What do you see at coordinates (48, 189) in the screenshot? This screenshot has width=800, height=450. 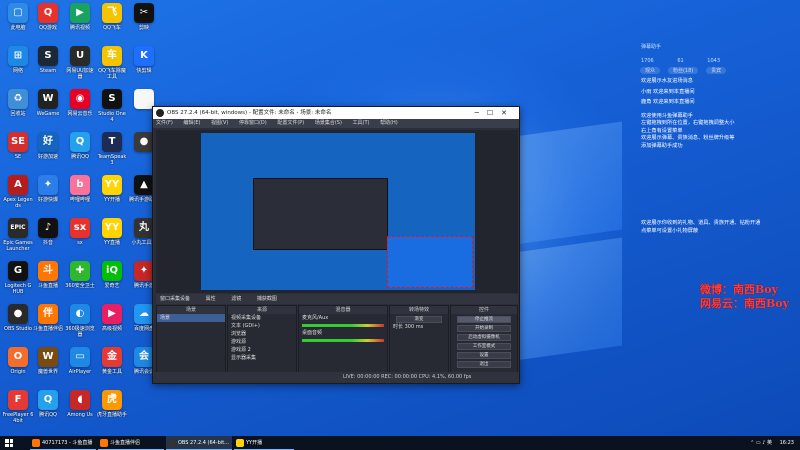 I see `desktop-icon: ✦ 好游快爆` at bounding box center [48, 189].